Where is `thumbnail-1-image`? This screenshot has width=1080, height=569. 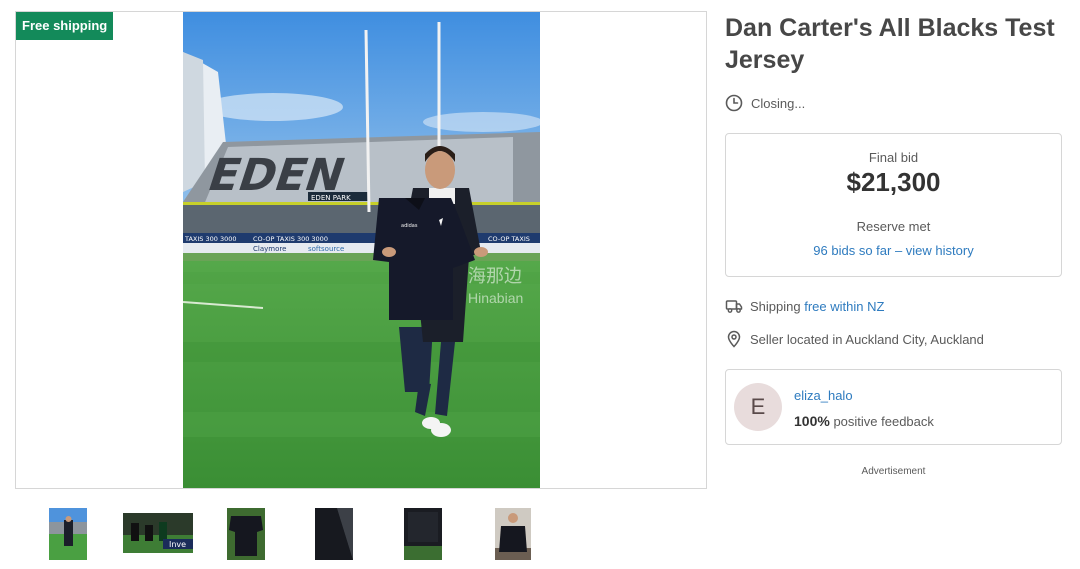 thumbnail-1-image is located at coordinates (68, 534).